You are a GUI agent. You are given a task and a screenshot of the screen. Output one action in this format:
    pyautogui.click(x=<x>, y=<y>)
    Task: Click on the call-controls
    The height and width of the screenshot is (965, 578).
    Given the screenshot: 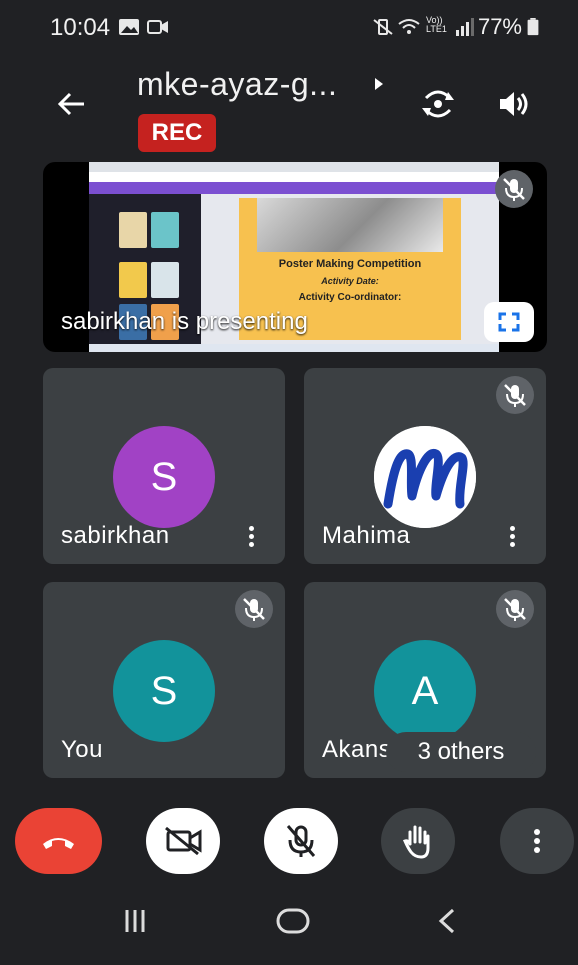 What is the action you would take?
    pyautogui.click(x=289, y=840)
    